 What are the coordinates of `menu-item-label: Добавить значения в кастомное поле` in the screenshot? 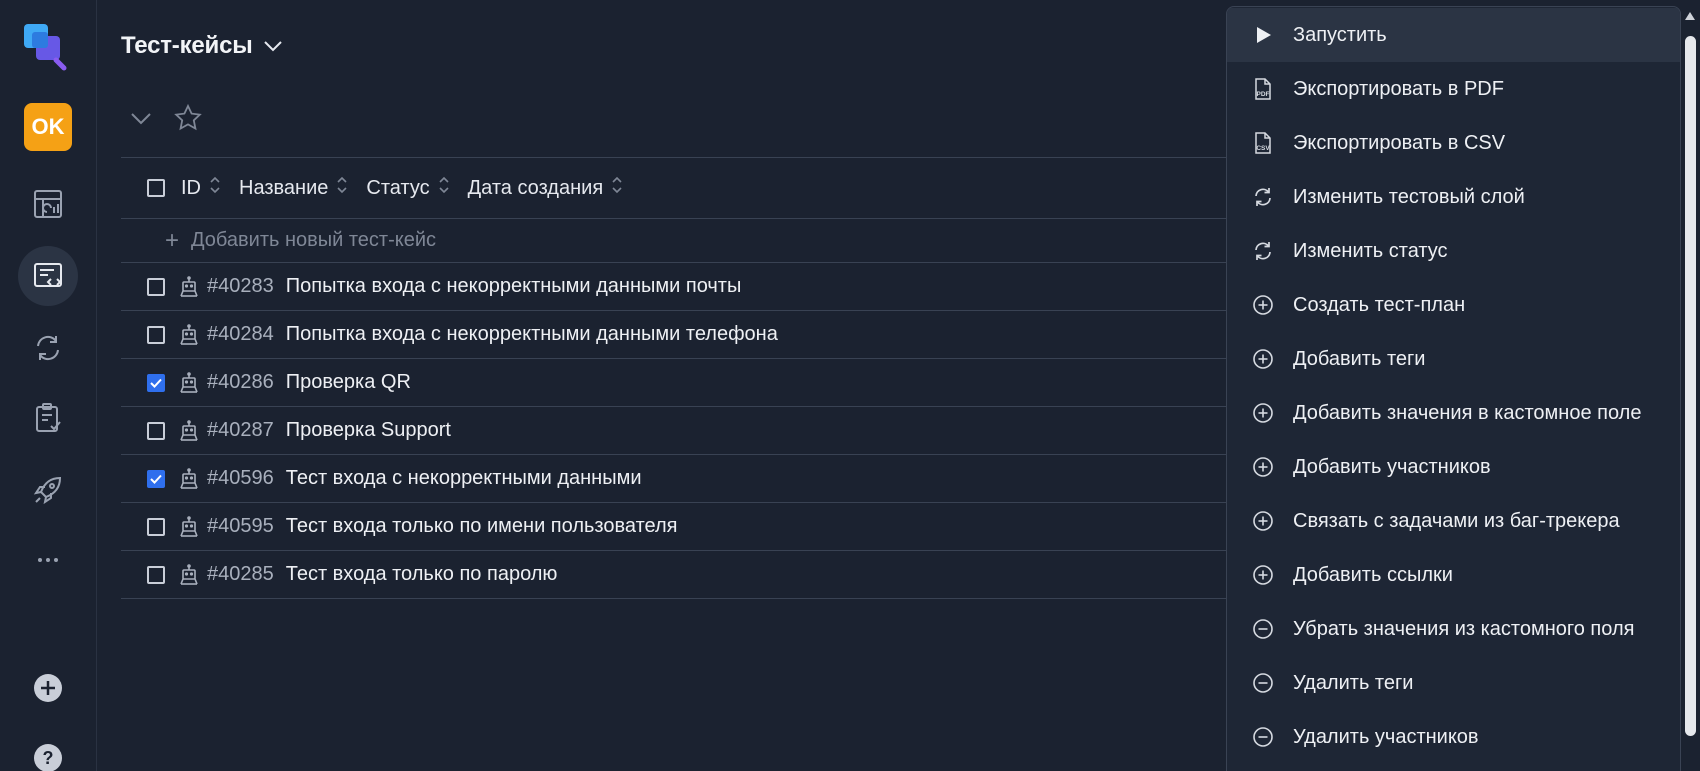 It's located at (1467, 412).